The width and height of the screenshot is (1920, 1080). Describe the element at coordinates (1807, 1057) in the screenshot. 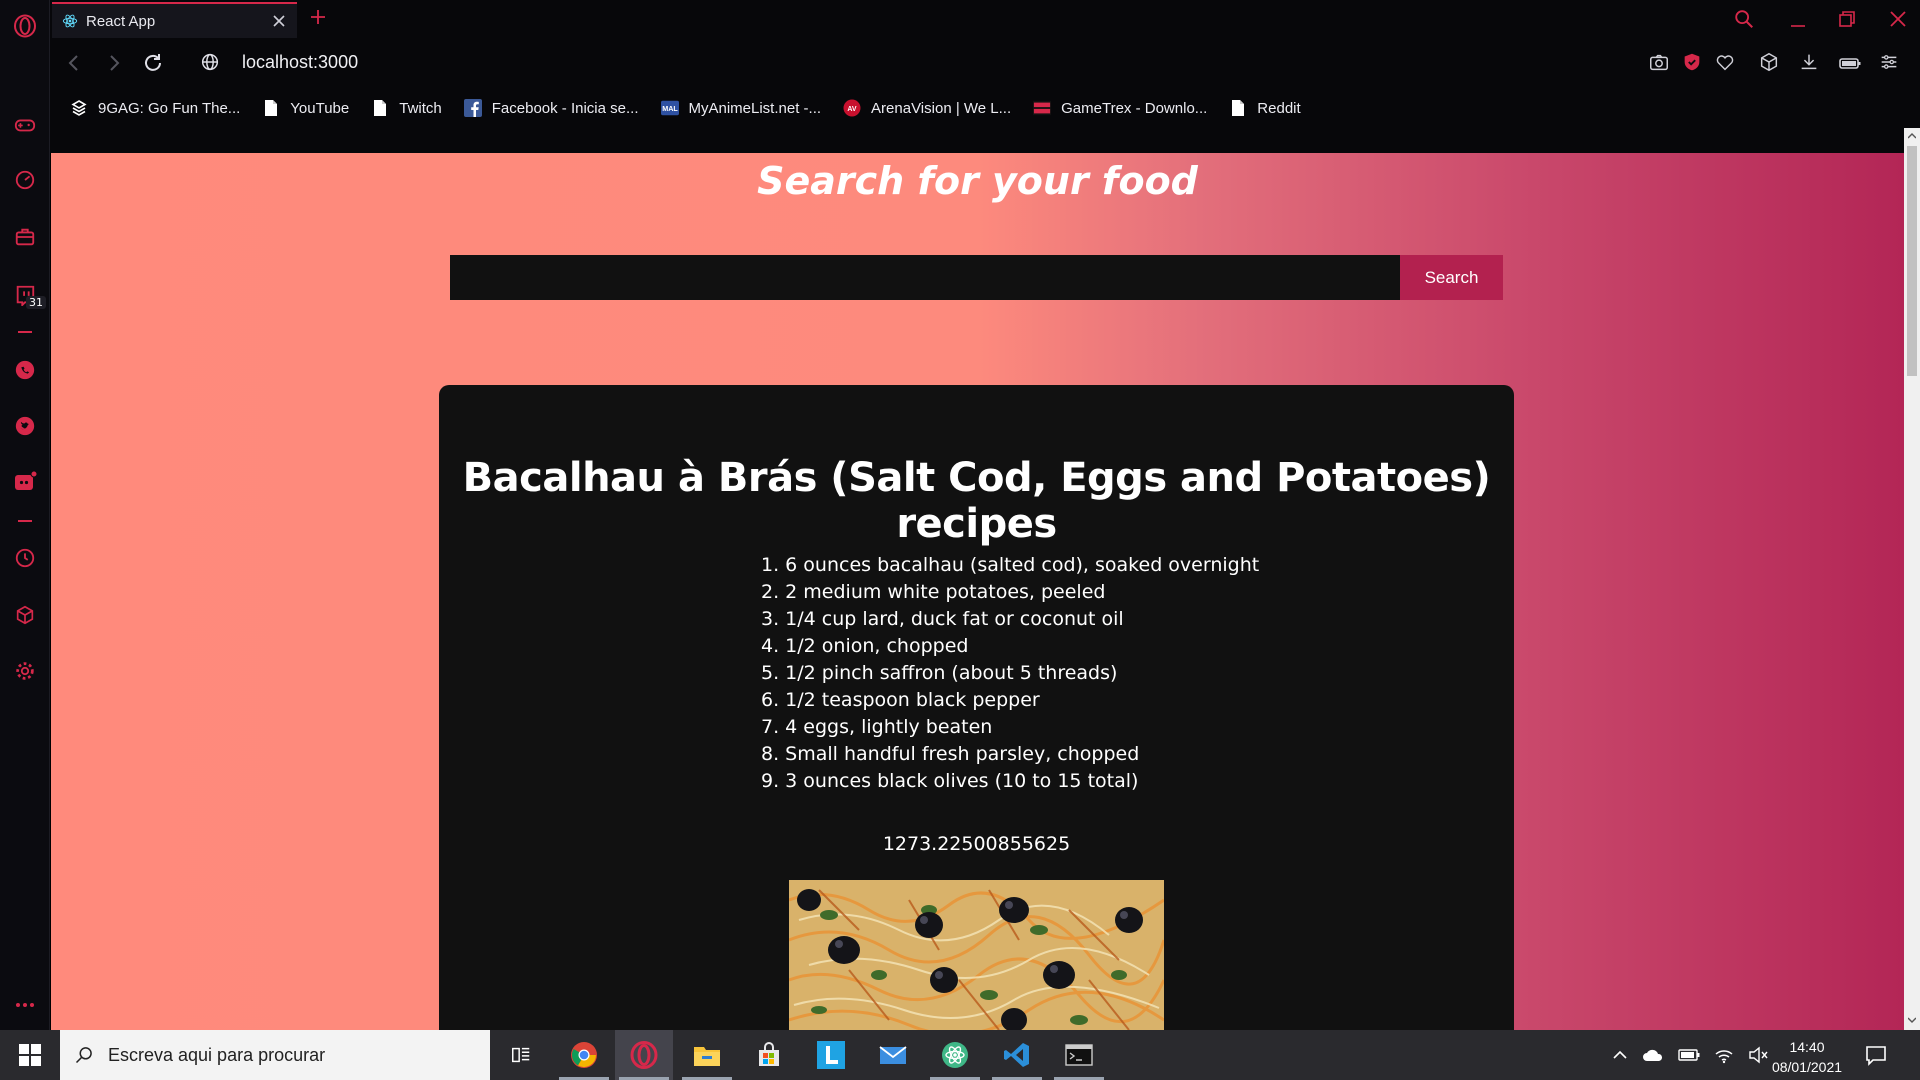

I see `system-clock: 14:40 08/01/2021` at that location.